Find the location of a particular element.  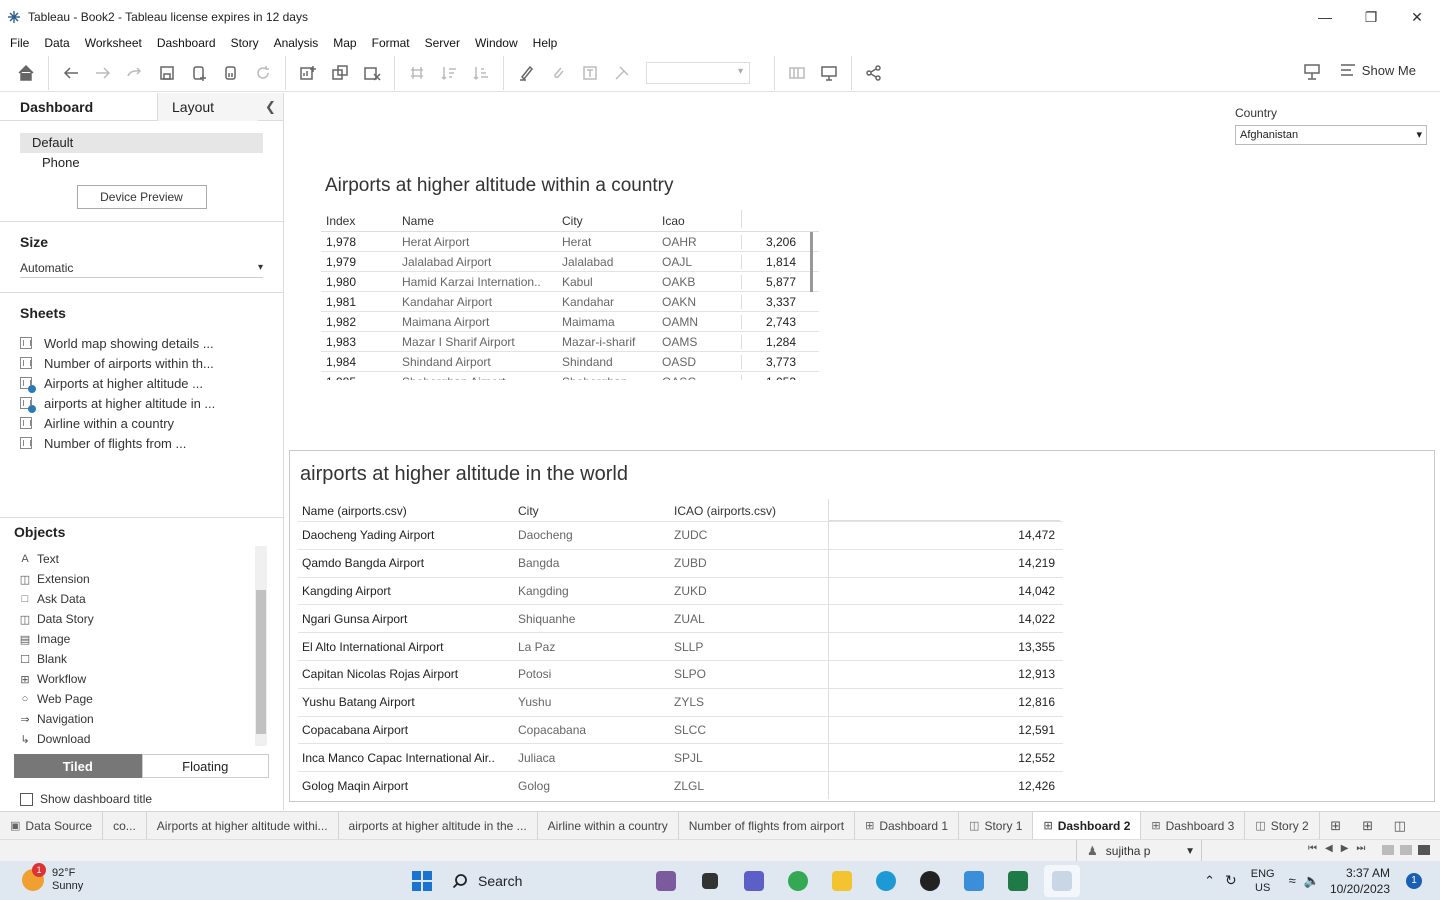

table-row: Ngari Gunsa Airport Shiquanhe ZUAL 14,022 is located at coordinates (680, 618).